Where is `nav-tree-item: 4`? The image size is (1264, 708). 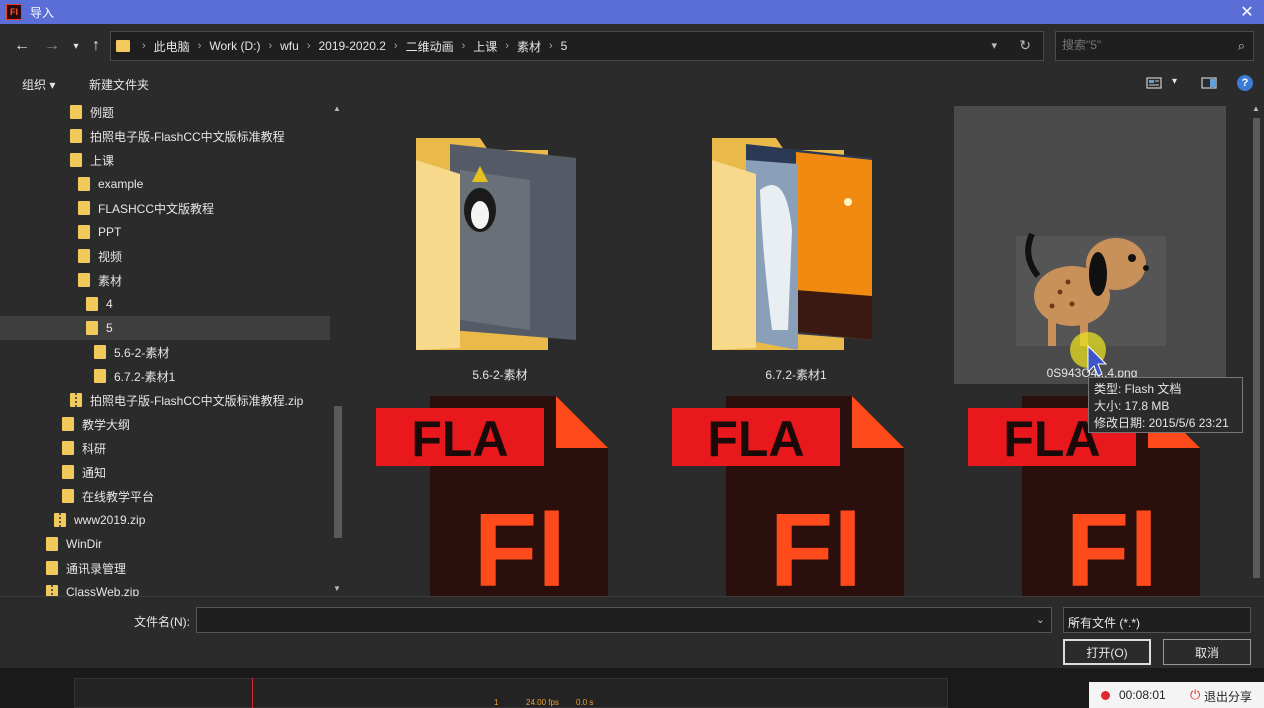 nav-tree-item: 4 is located at coordinates (165, 304).